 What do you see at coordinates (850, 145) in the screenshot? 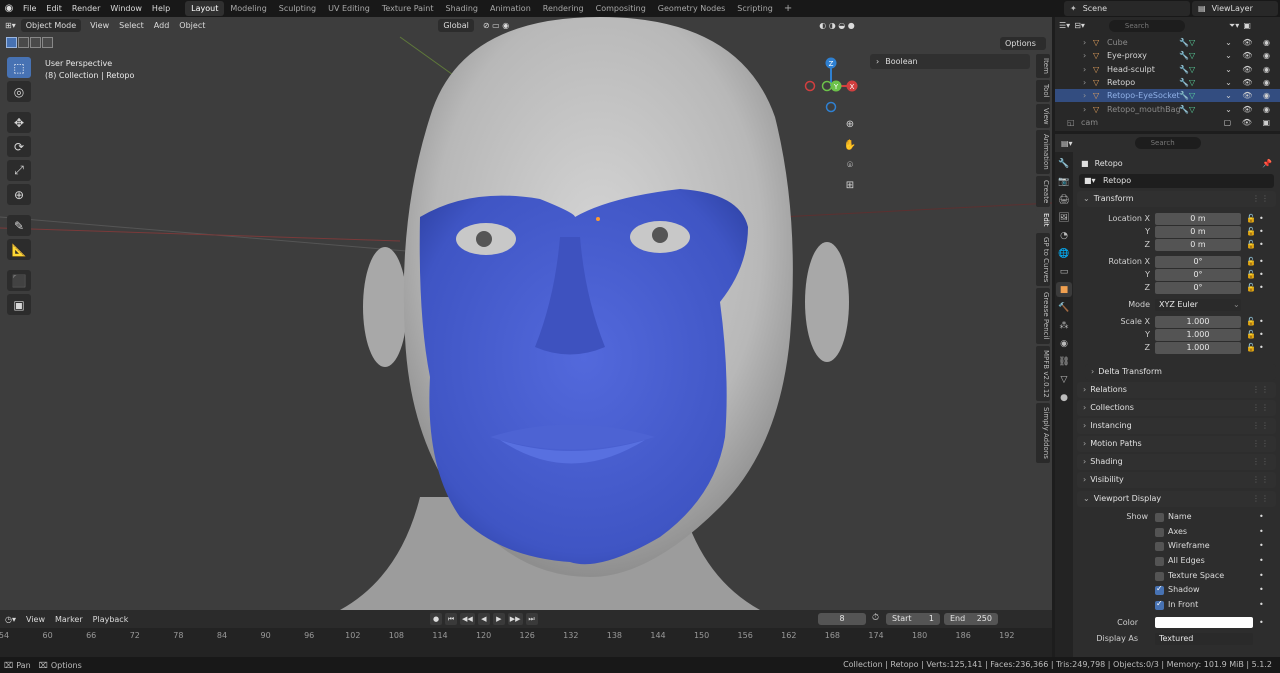
I see `pan-hand-icon: ✋` at bounding box center [850, 145].